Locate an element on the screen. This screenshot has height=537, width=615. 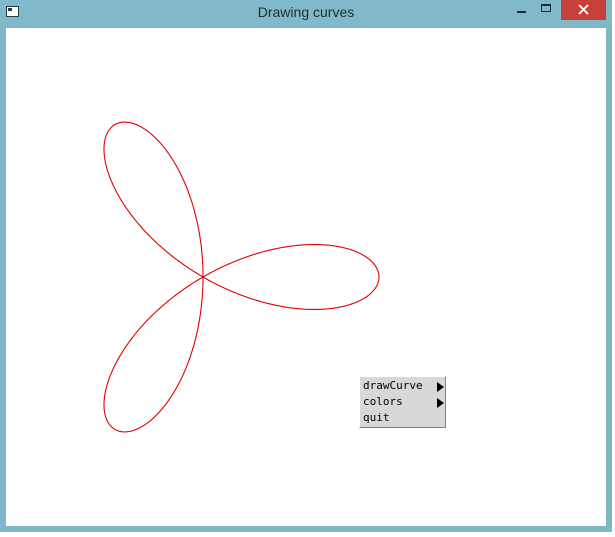
menu-item-drawcurve: drawCurve is located at coordinates (402, 386).